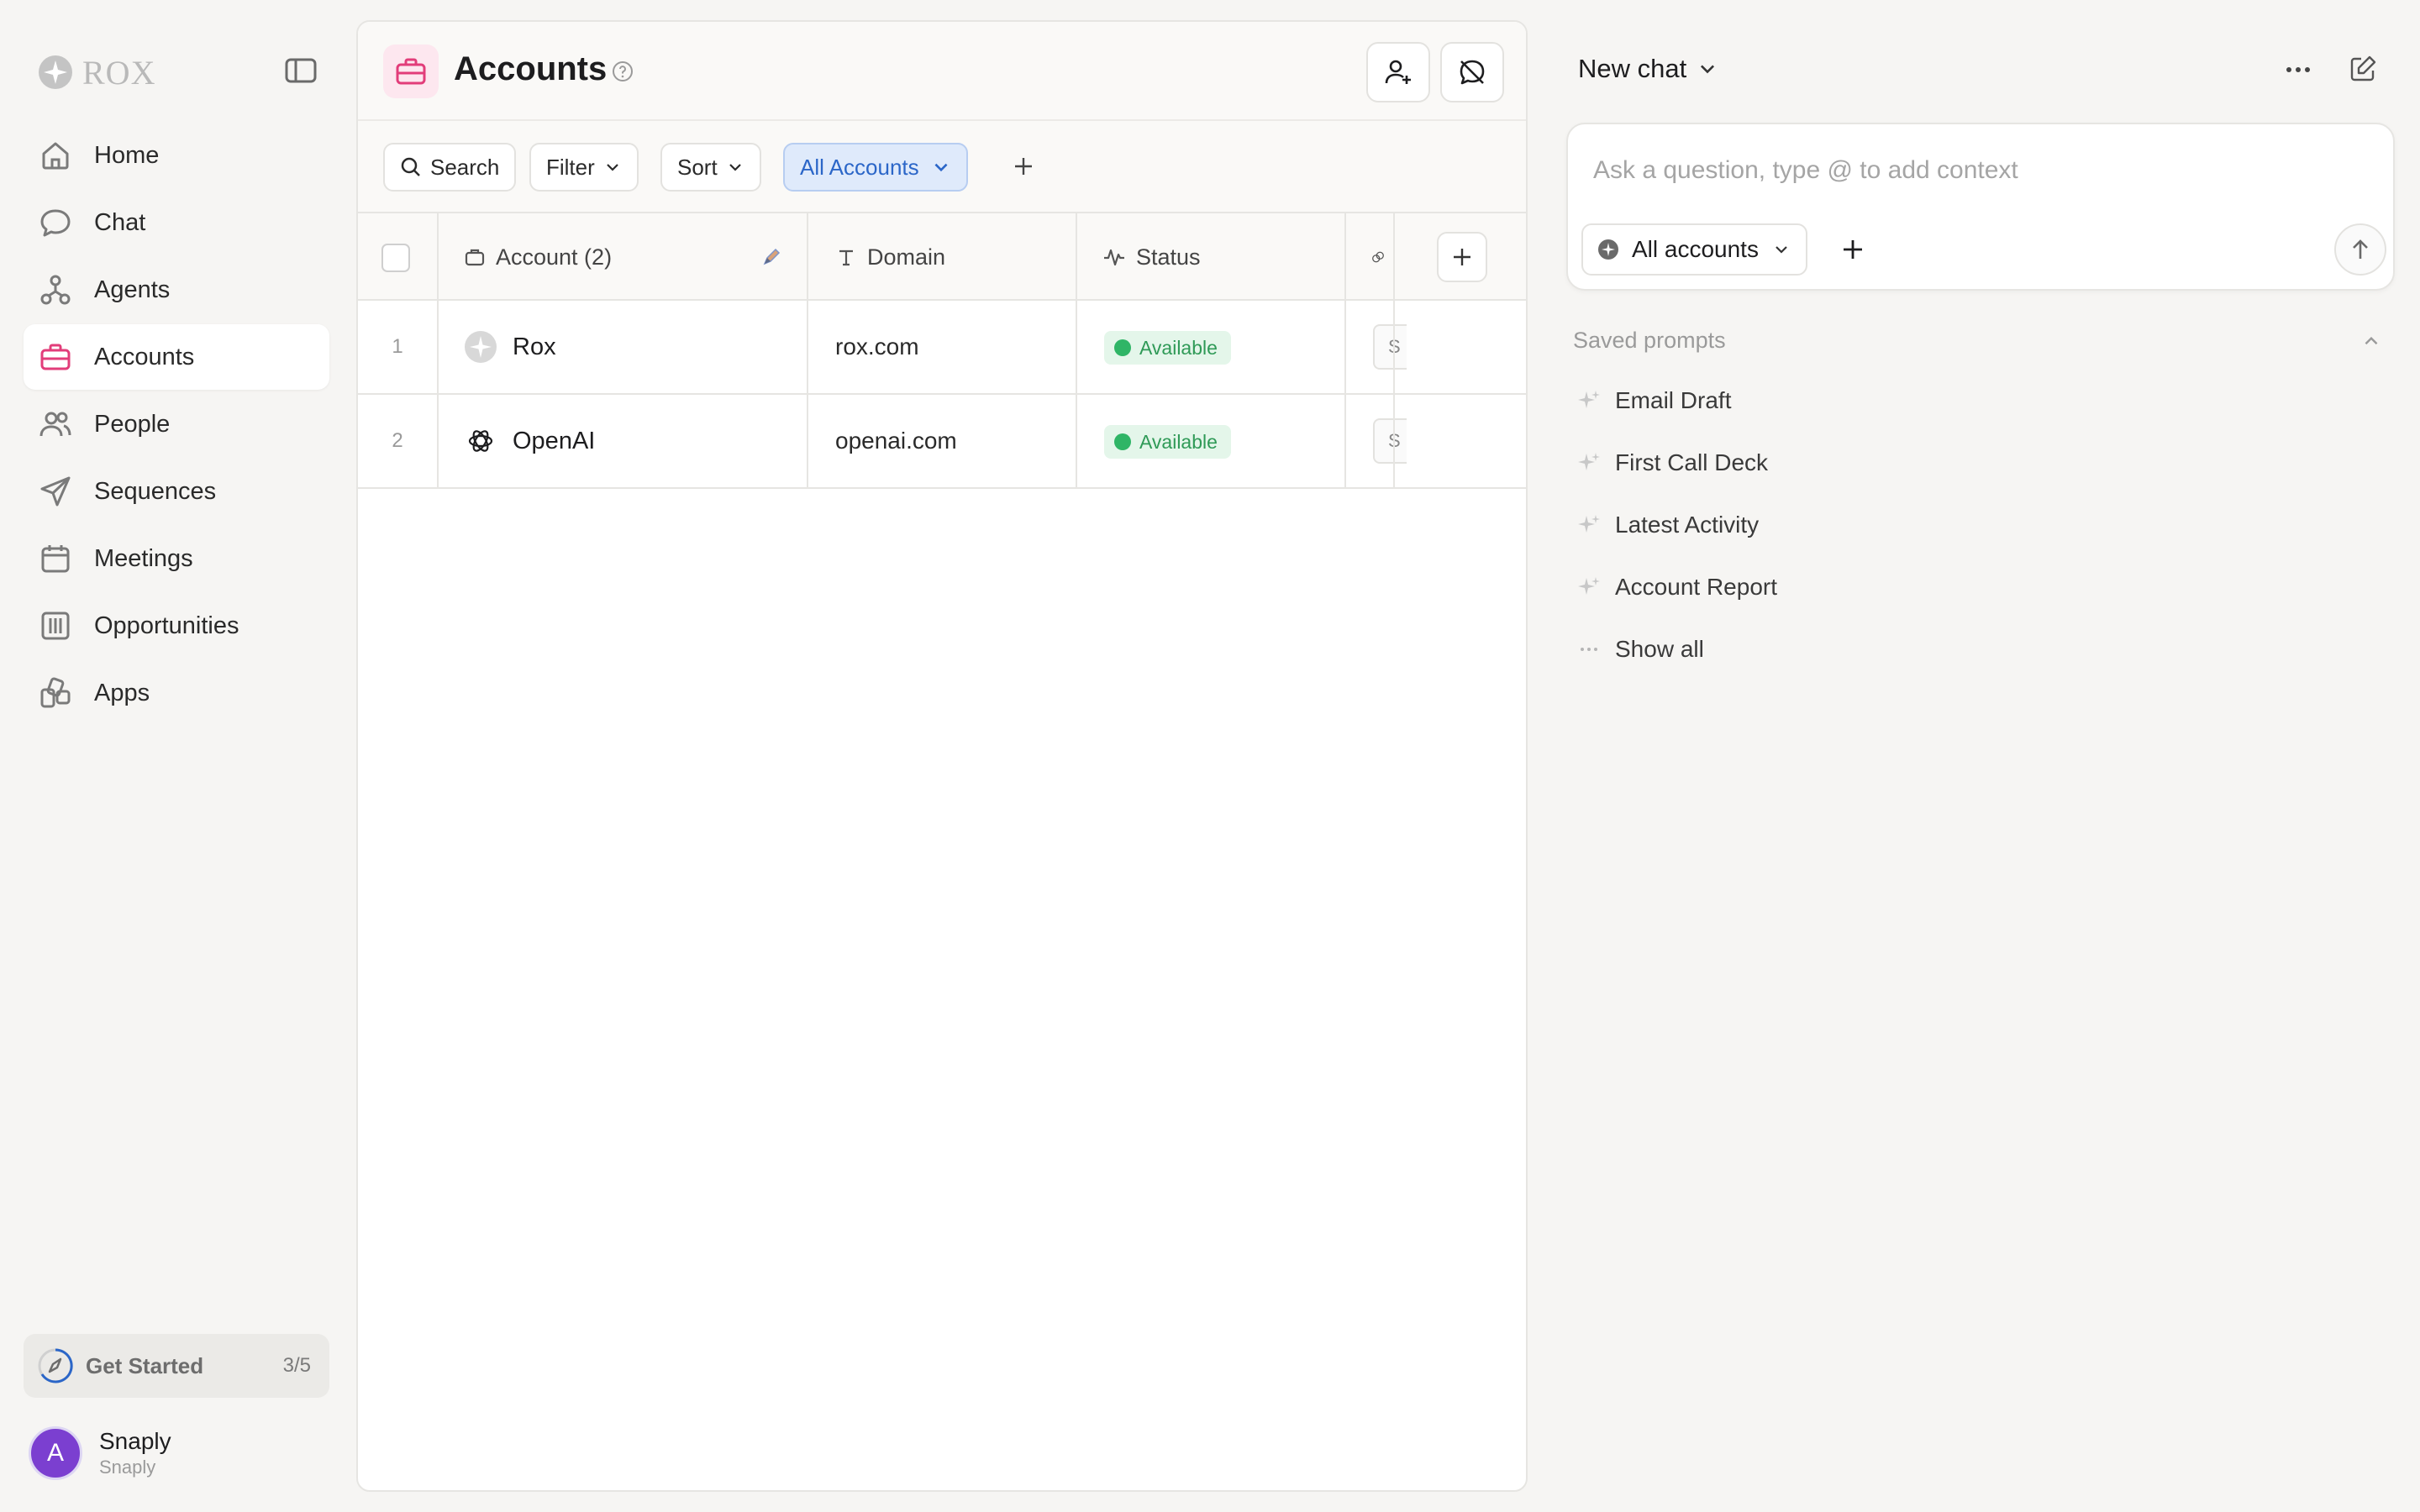 The image size is (2420, 1512). What do you see at coordinates (411, 166) in the screenshot?
I see `search-icon` at bounding box center [411, 166].